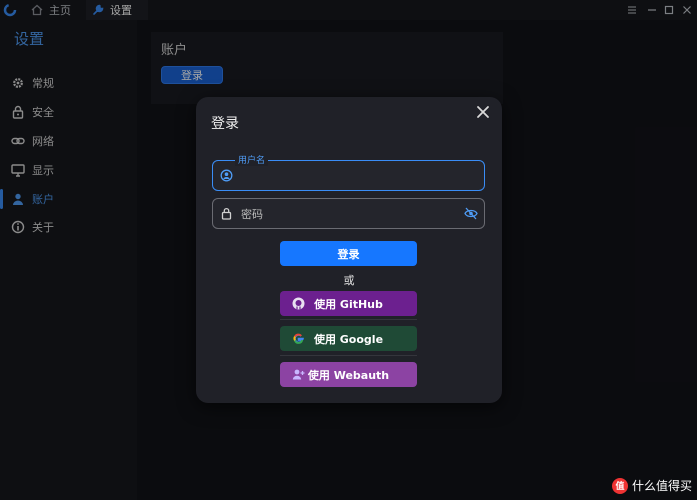  I want to click on username-field: 用户名, so click(348, 172).